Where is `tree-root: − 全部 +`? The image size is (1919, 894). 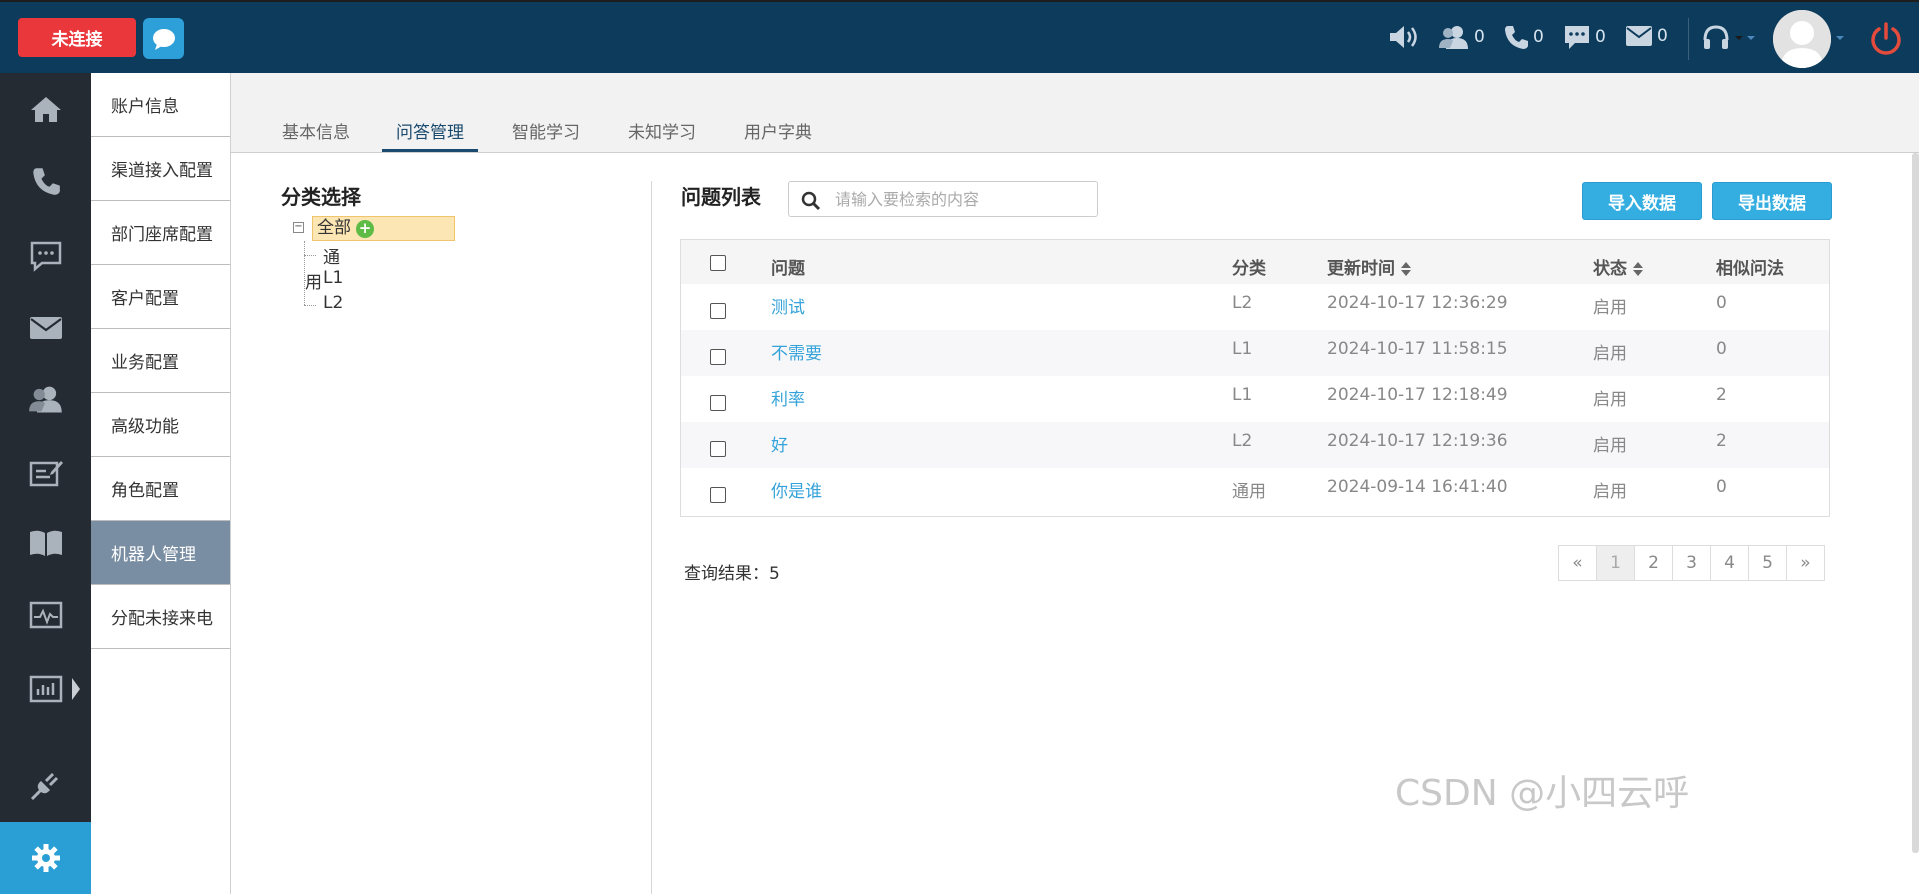
tree-root: − 全部 + is located at coordinates (374, 228).